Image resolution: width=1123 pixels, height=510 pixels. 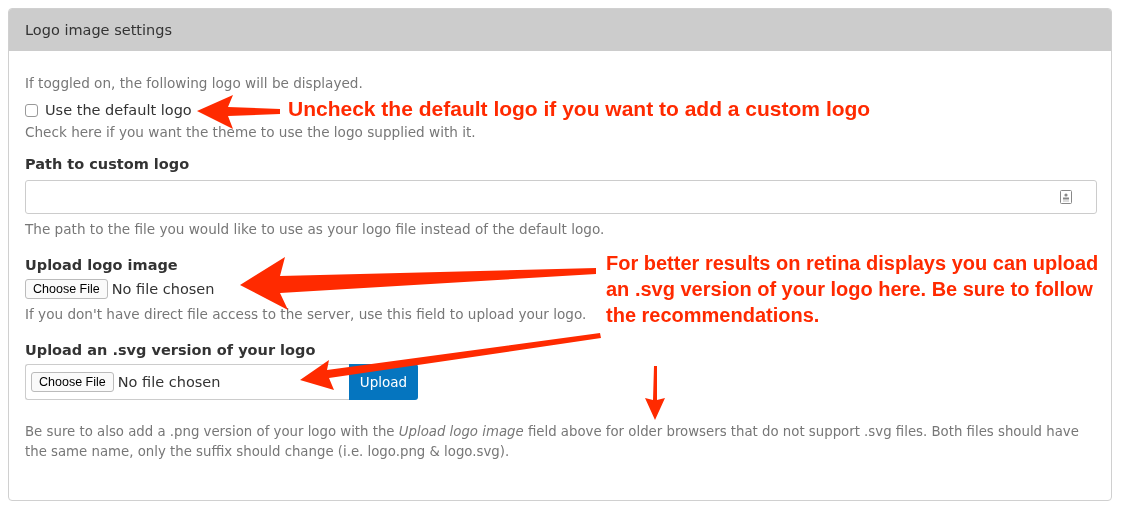 I want to click on help-text: The path to the file you would like to use as your logo file instead of the default logo., so click(x=315, y=229).